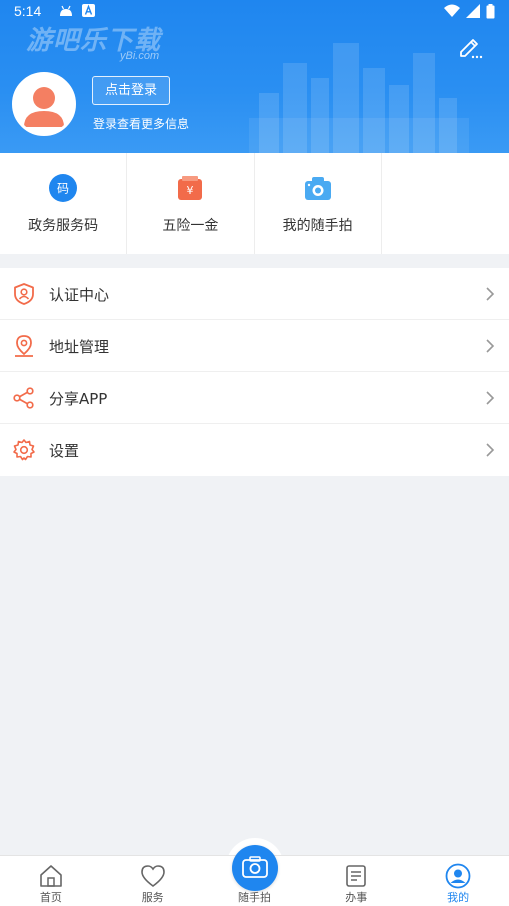 The height and width of the screenshot is (906, 509). Describe the element at coordinates (79, 347) in the screenshot. I see `menu-label: 地址管理` at that location.